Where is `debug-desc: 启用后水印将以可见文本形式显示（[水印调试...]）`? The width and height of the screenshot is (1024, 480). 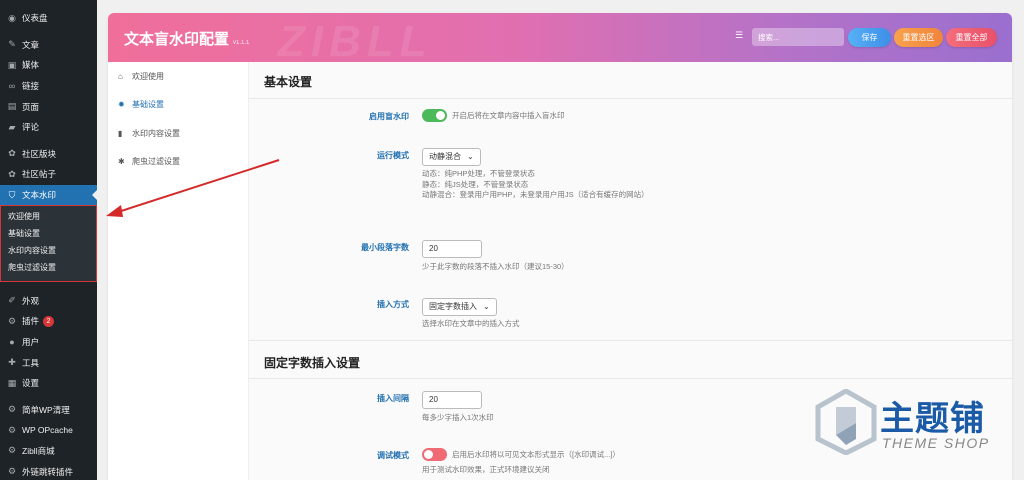 debug-desc: 启用后水印将以可见文本形式显示（[水印调试...]） is located at coordinates (536, 454).